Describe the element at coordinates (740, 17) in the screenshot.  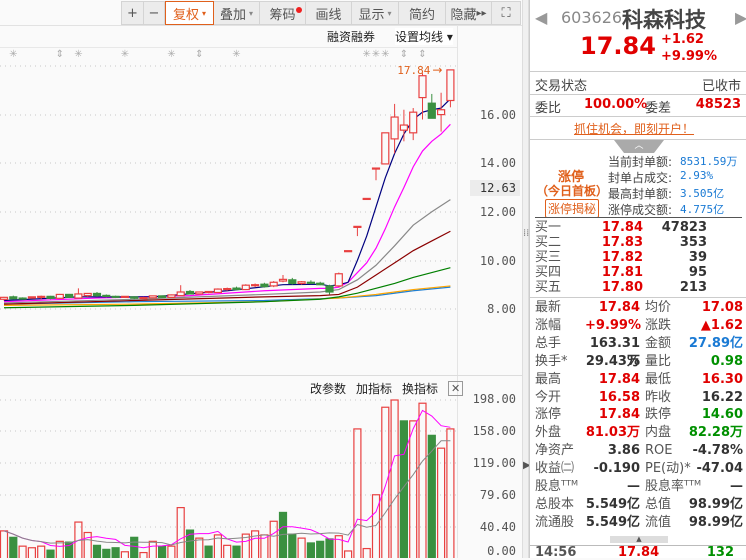
I see `next-stock-icon: ▶` at that location.